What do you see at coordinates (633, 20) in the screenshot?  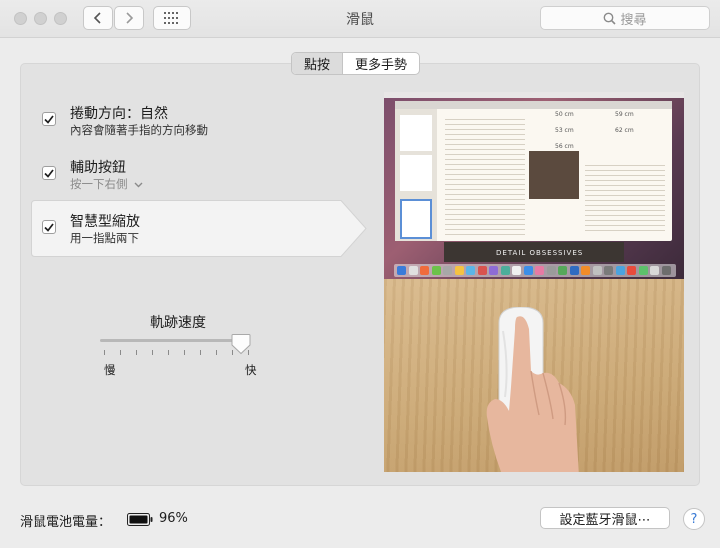 I see `search-placeholder: 搜尋` at bounding box center [633, 20].